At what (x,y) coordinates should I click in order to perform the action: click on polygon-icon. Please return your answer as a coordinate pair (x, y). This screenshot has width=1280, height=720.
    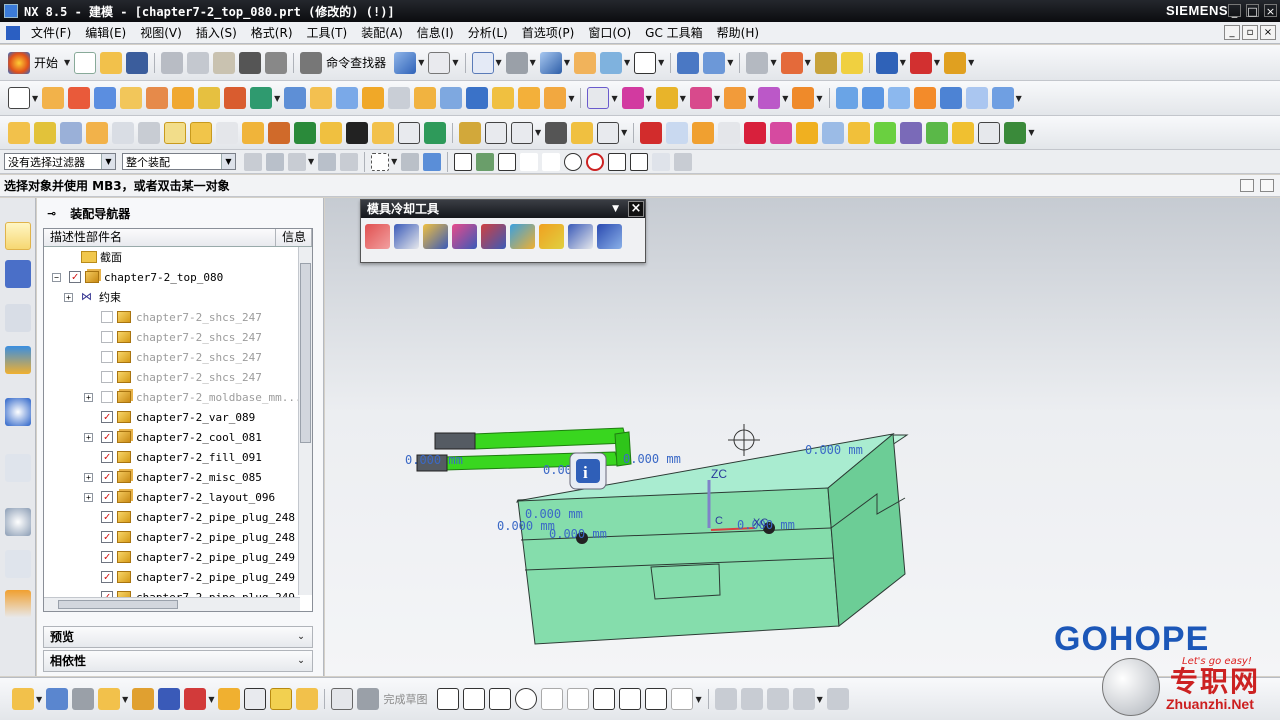
    Looking at the image, I should click on (630, 699).